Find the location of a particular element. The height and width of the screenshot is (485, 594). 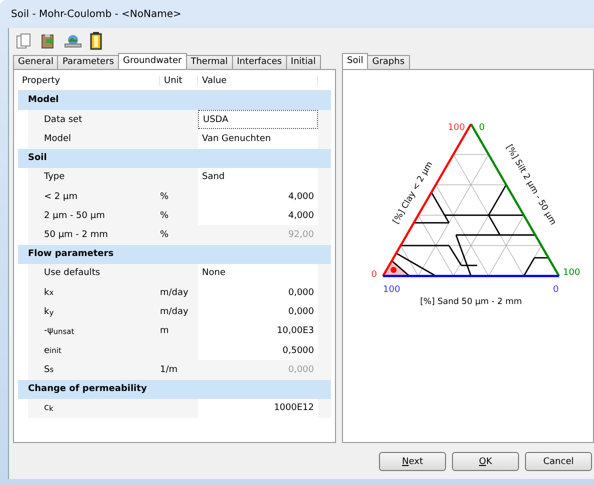

value-field: 0,5000 is located at coordinates (258, 350).